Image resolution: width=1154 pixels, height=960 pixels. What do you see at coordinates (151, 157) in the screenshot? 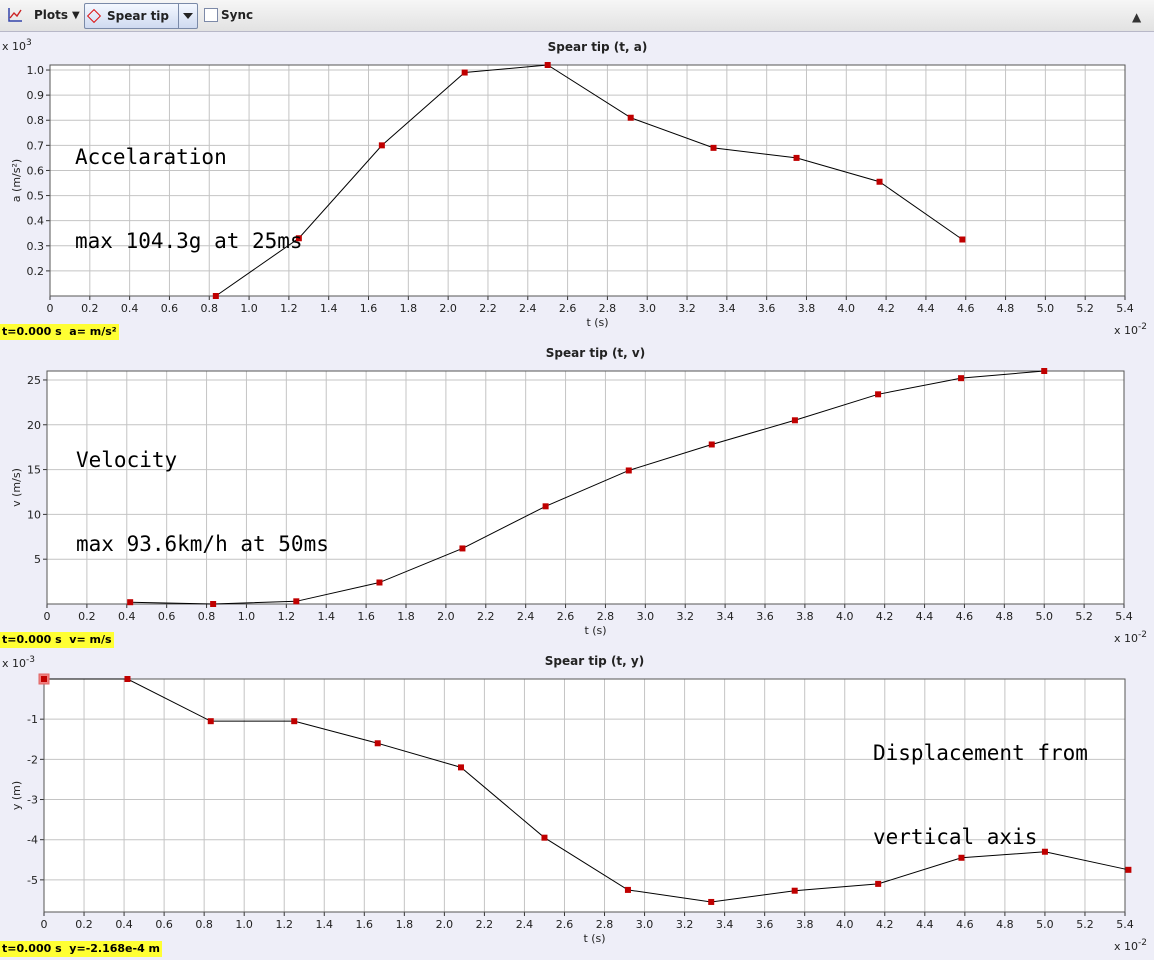
I see `acceleration-annotation-line1: Accelaration` at bounding box center [151, 157].